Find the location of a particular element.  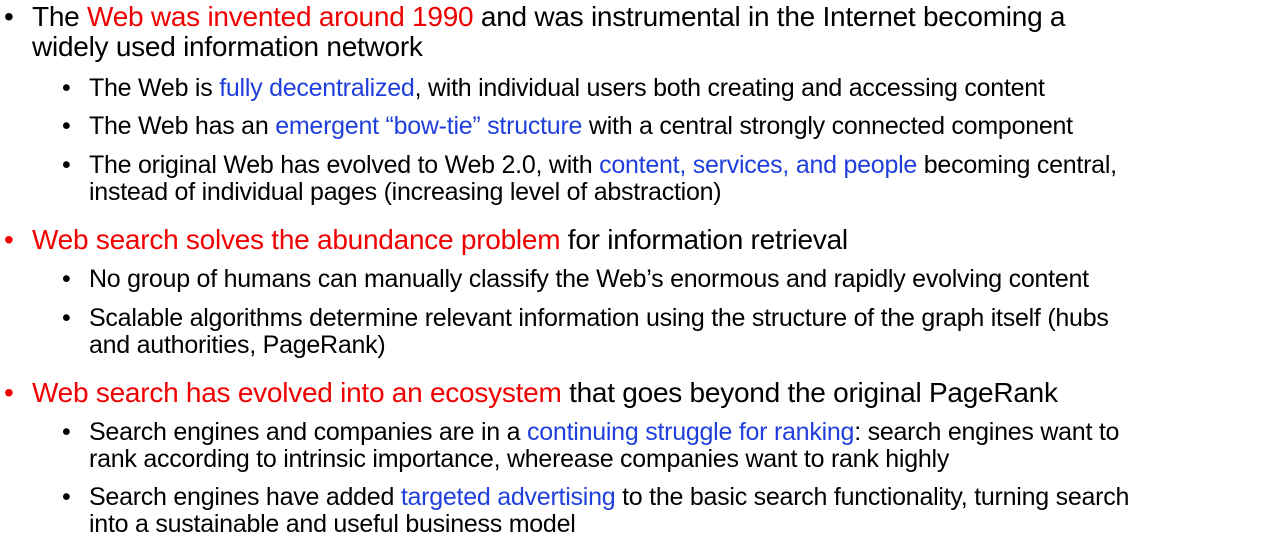

text-segment-highlight: Web was invented around 1990 is located at coordinates (280, 16).